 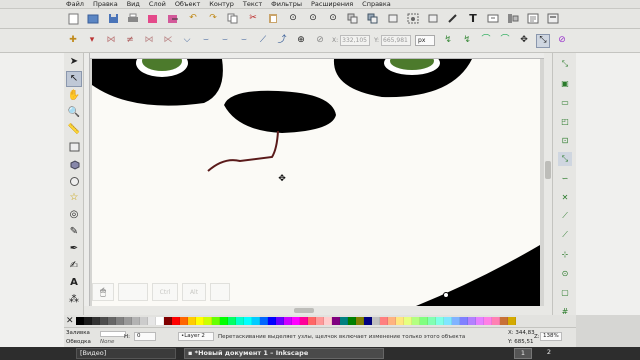 What do you see at coordinates (284, 353) in the screenshot?
I see `taskbar-active-window: ▪ *Новый документ 1 – Inkscape` at bounding box center [284, 353].